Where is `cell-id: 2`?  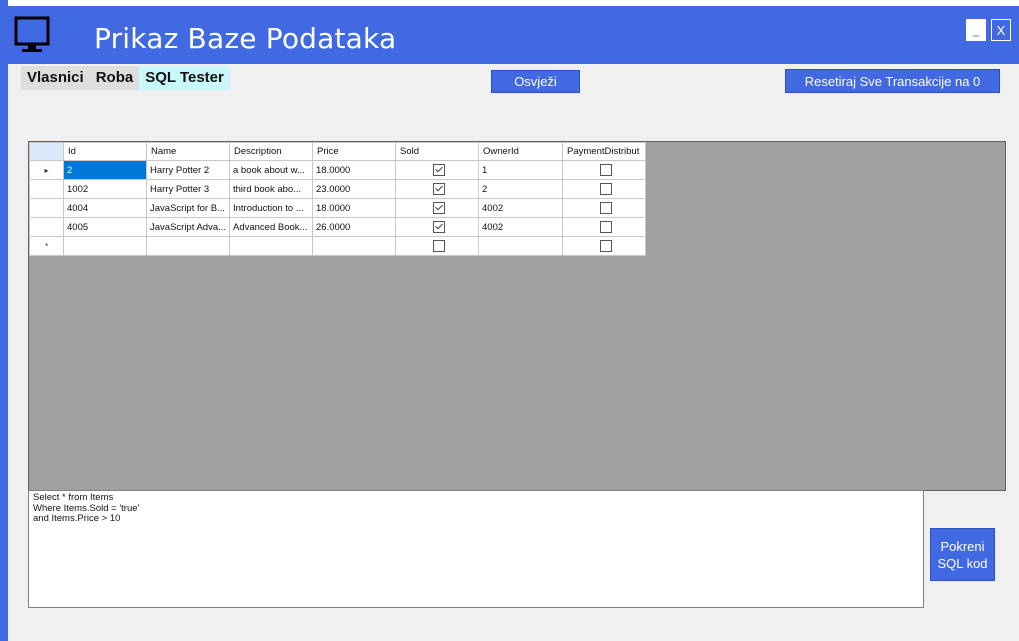 cell-id: 2 is located at coordinates (105, 170).